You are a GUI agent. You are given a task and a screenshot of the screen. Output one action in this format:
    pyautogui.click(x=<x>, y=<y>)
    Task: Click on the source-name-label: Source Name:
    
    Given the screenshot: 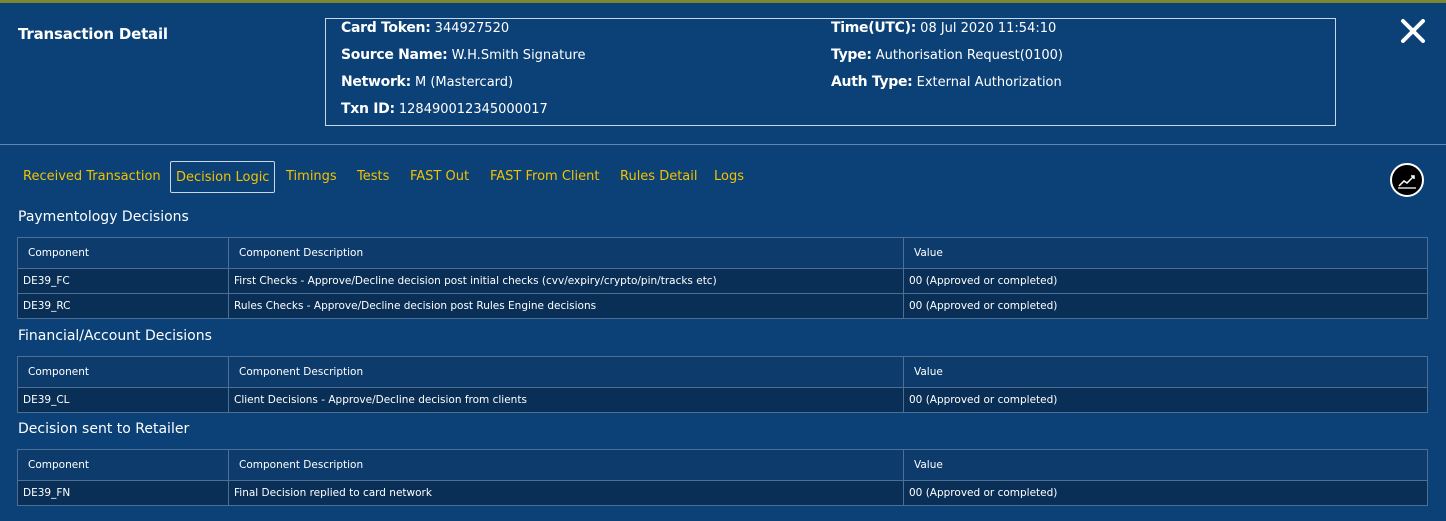 What is the action you would take?
    pyautogui.click(x=394, y=55)
    